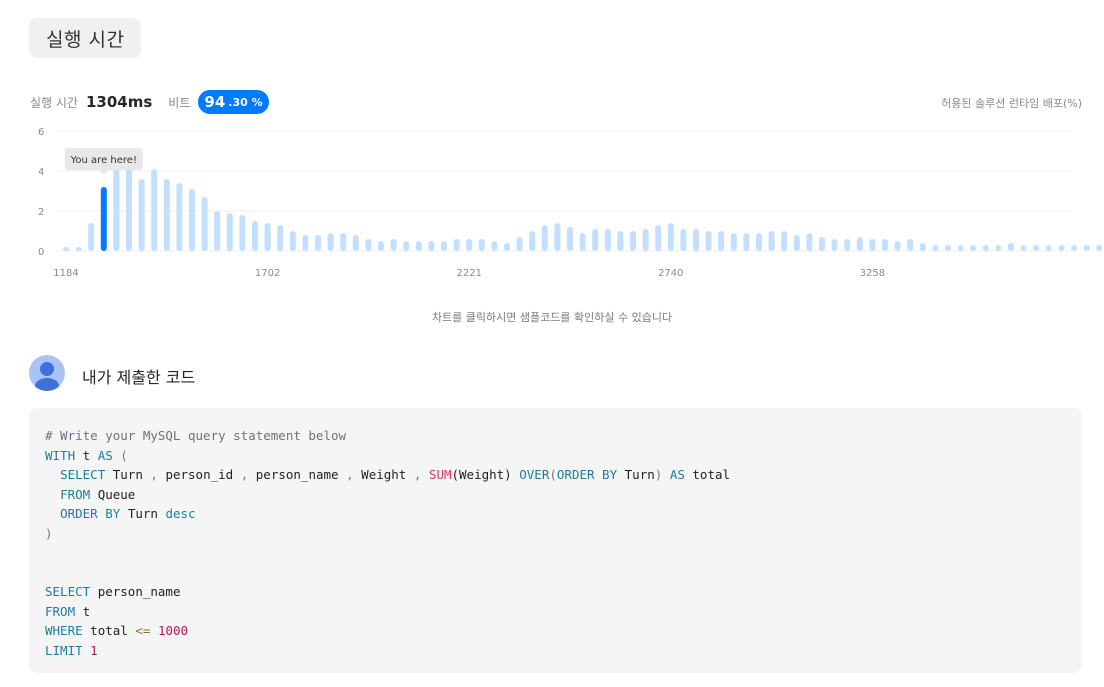  Describe the element at coordinates (49, 533) in the screenshot. I see `paren-close: )` at that location.